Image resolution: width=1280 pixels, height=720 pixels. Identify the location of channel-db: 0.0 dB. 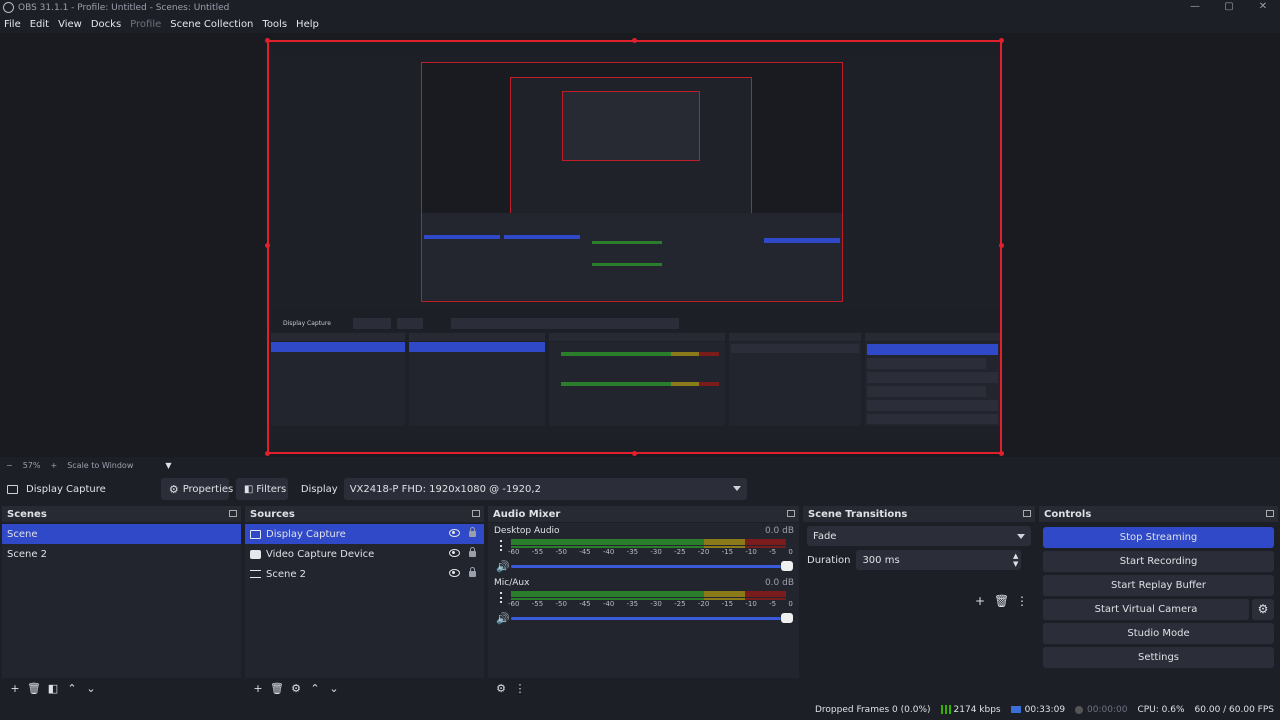
(779, 583).